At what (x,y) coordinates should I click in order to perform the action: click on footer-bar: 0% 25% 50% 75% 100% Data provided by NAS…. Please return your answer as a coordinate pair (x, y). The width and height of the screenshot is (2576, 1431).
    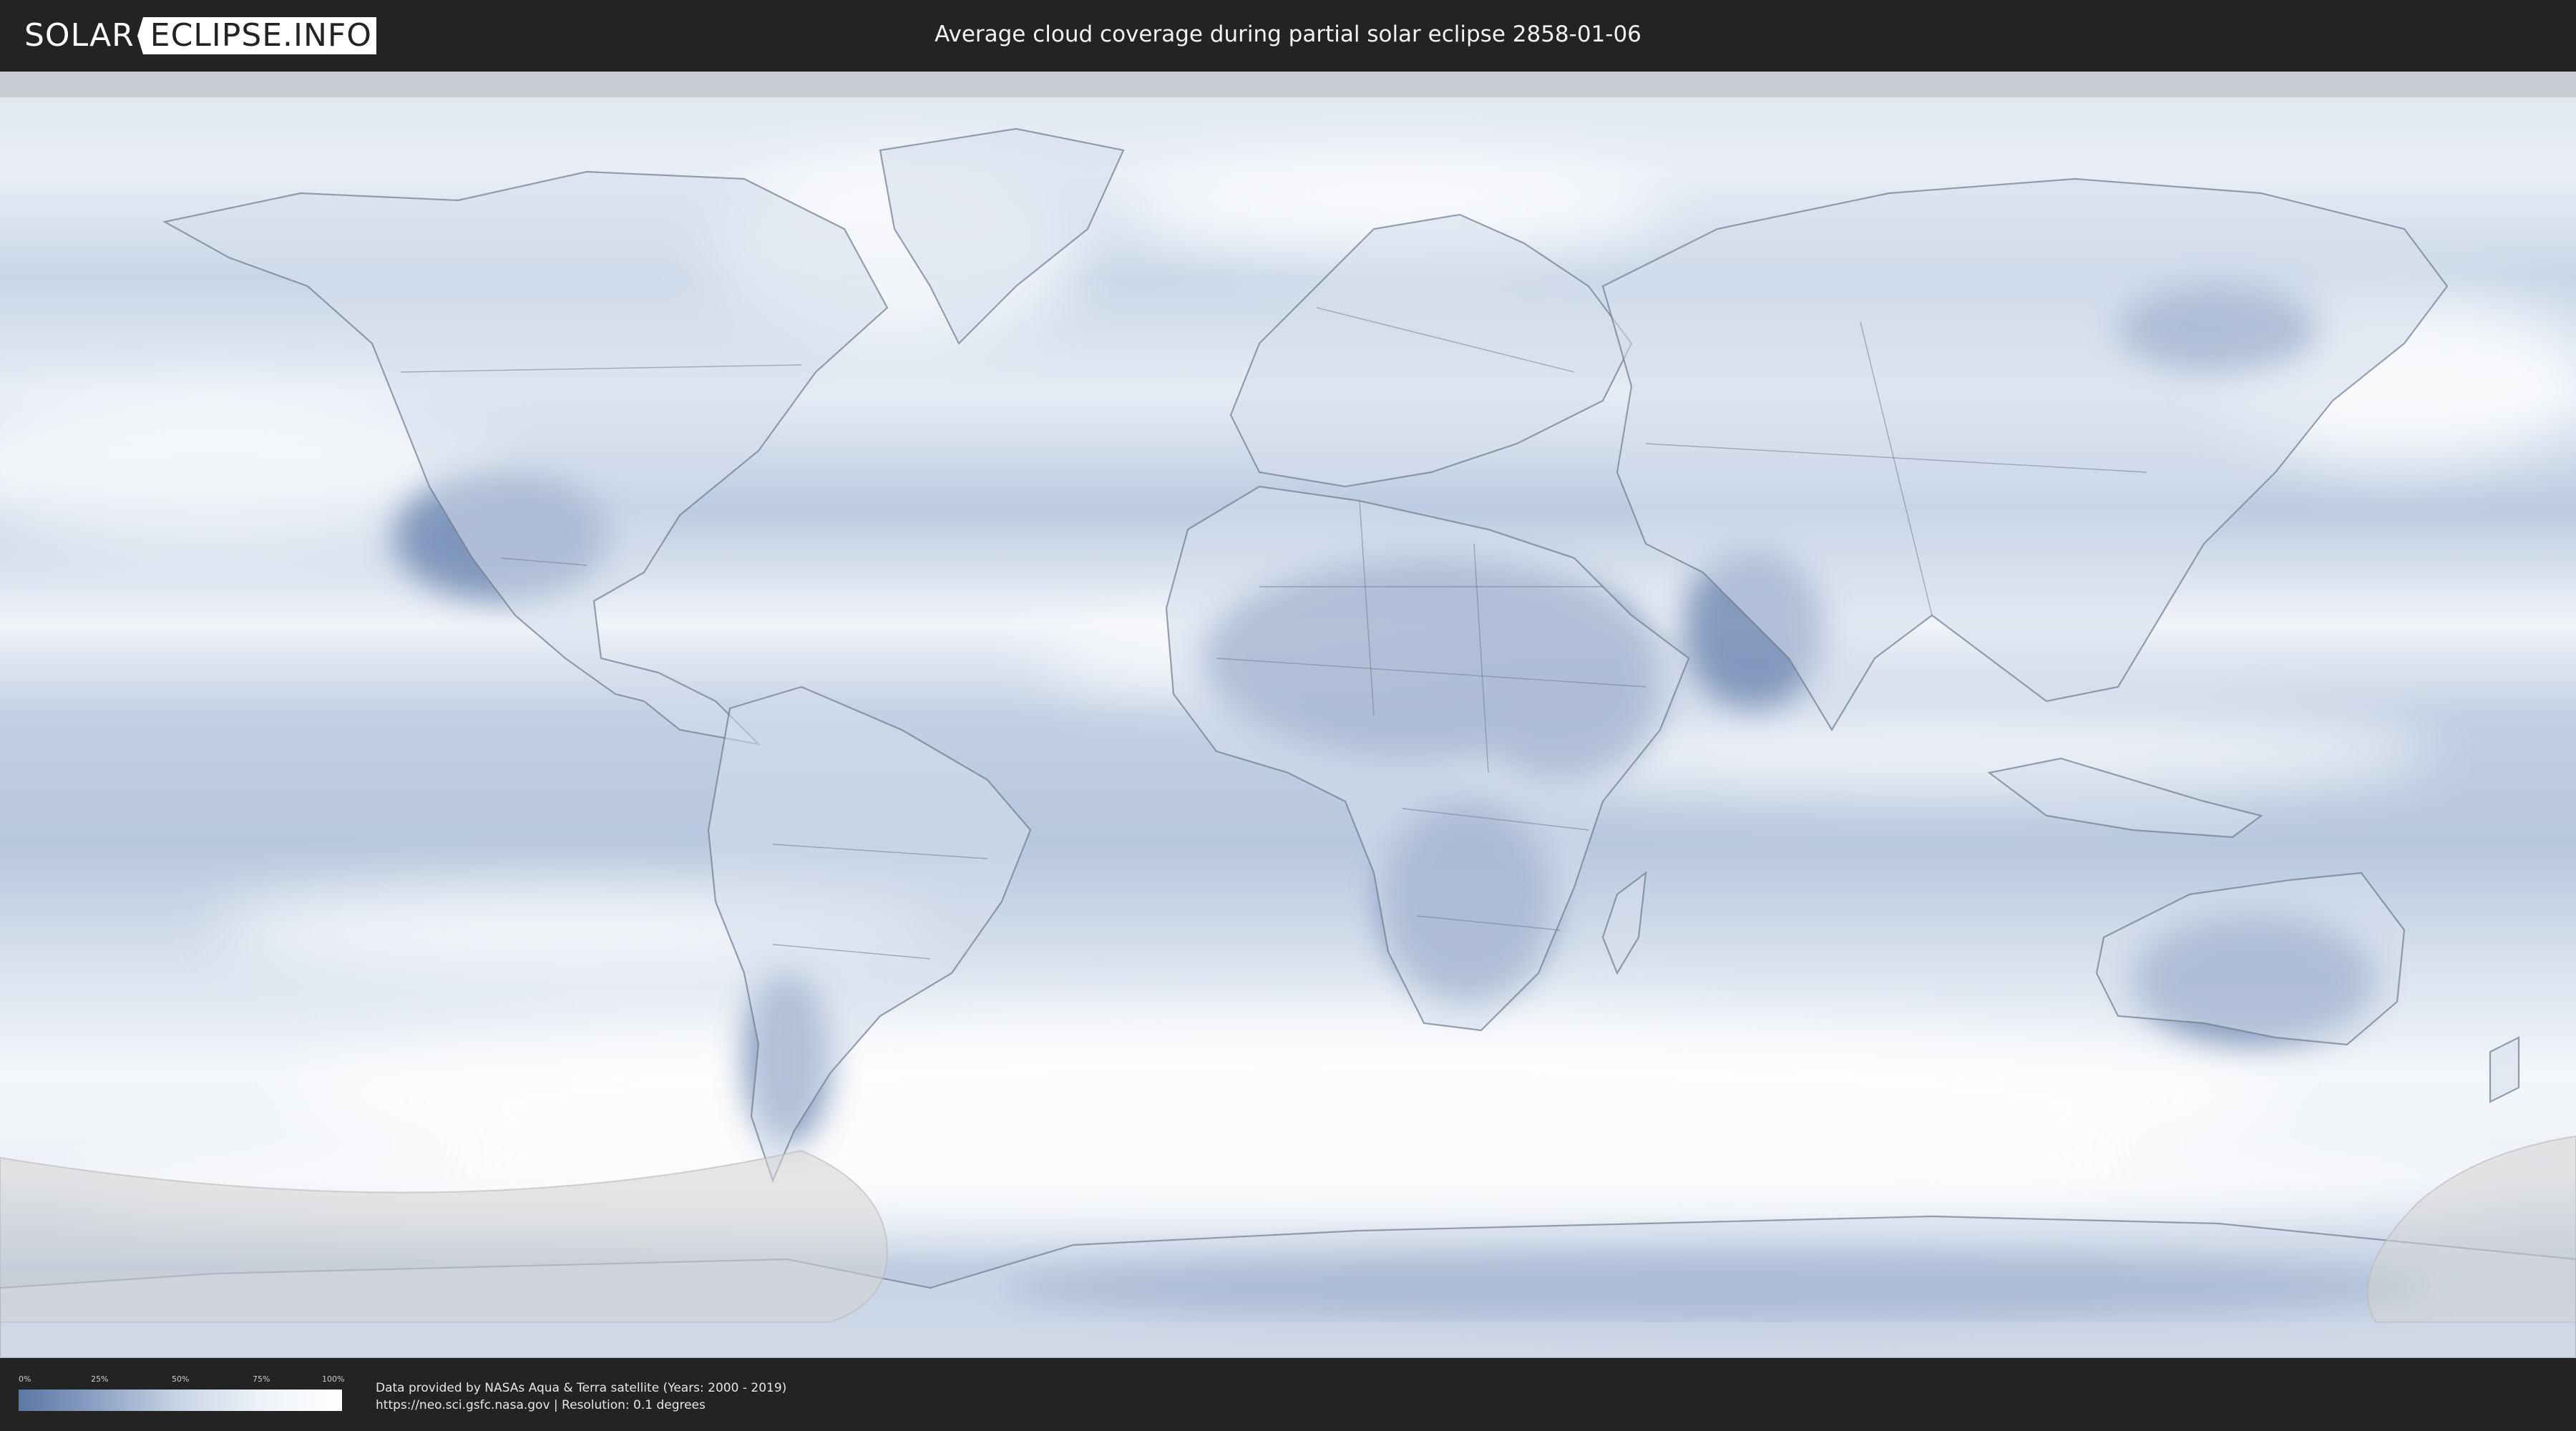
    Looking at the image, I should click on (1288, 1394).